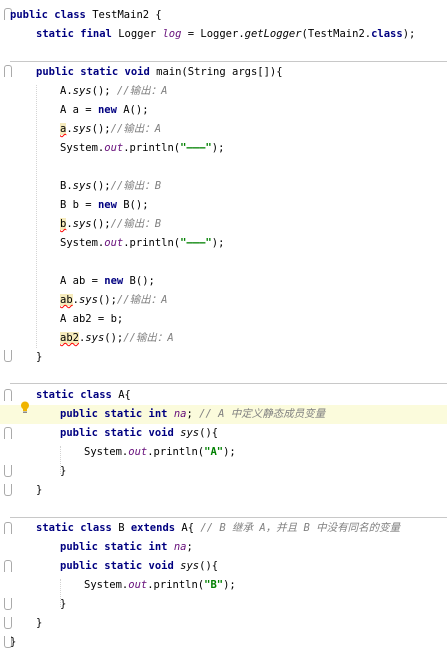 Image resolution: width=447 pixels, height=656 pixels. What do you see at coordinates (63, 224) in the screenshot?
I see `instance-ref: b` at bounding box center [63, 224].